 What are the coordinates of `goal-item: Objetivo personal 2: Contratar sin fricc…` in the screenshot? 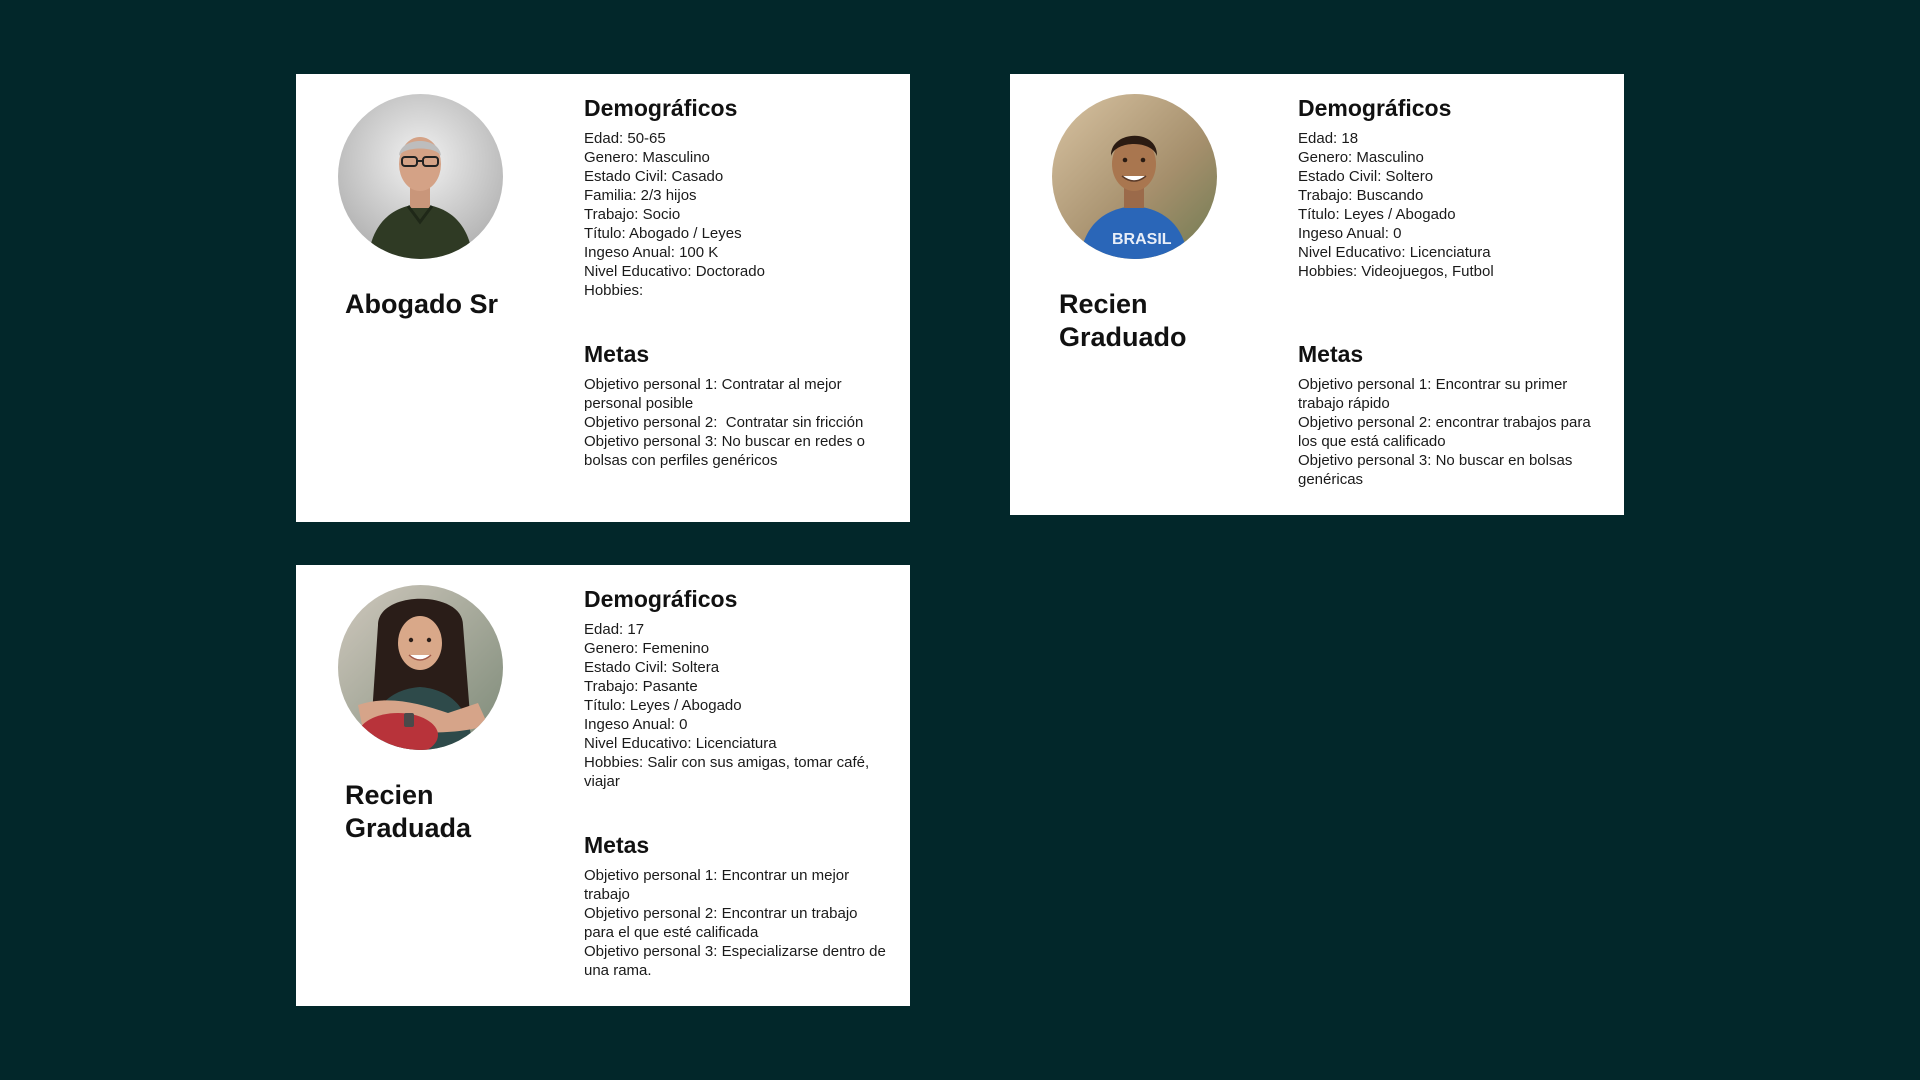 It's located at (724, 422).